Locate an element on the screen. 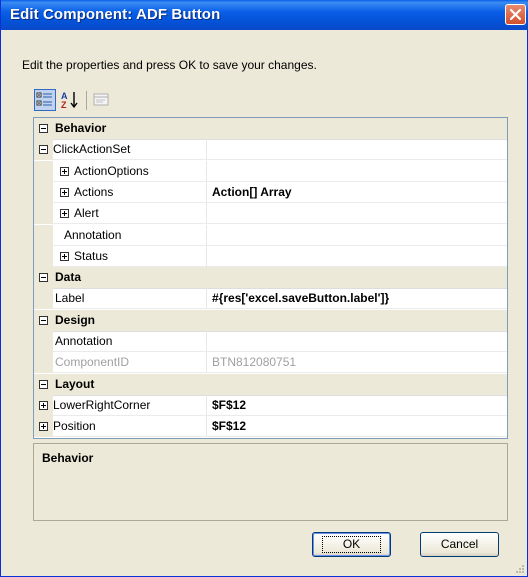 The height and width of the screenshot is (577, 528). close-button is located at coordinates (515, 14).